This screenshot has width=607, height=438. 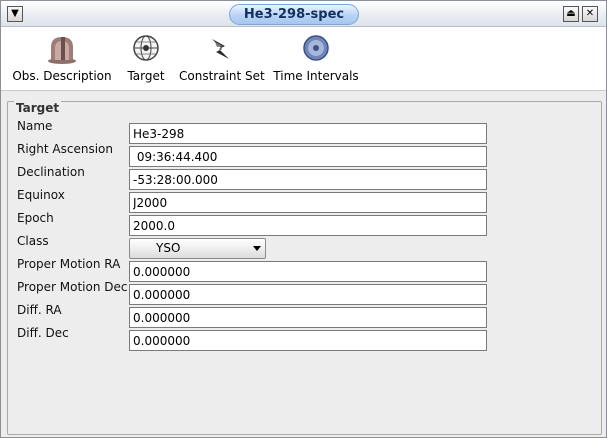 What do you see at coordinates (308, 317) in the screenshot?
I see `diff-ra-field` at bounding box center [308, 317].